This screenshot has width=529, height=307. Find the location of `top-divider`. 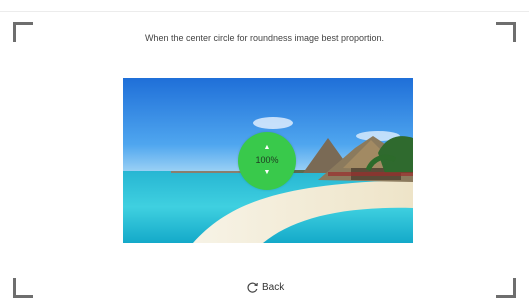

top-divider is located at coordinates (264, 11).